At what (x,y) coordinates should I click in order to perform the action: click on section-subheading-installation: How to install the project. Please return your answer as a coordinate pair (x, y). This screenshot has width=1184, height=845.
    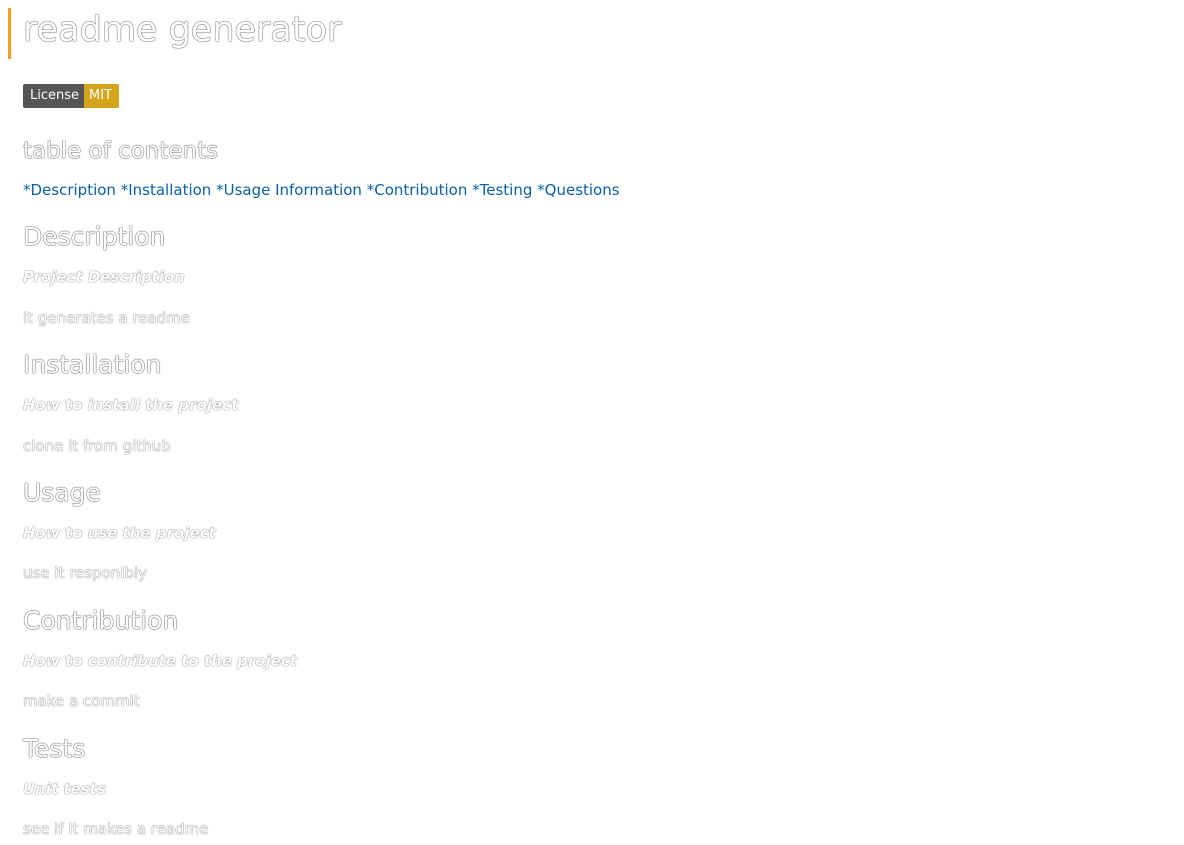
    Looking at the image, I should click on (131, 405).